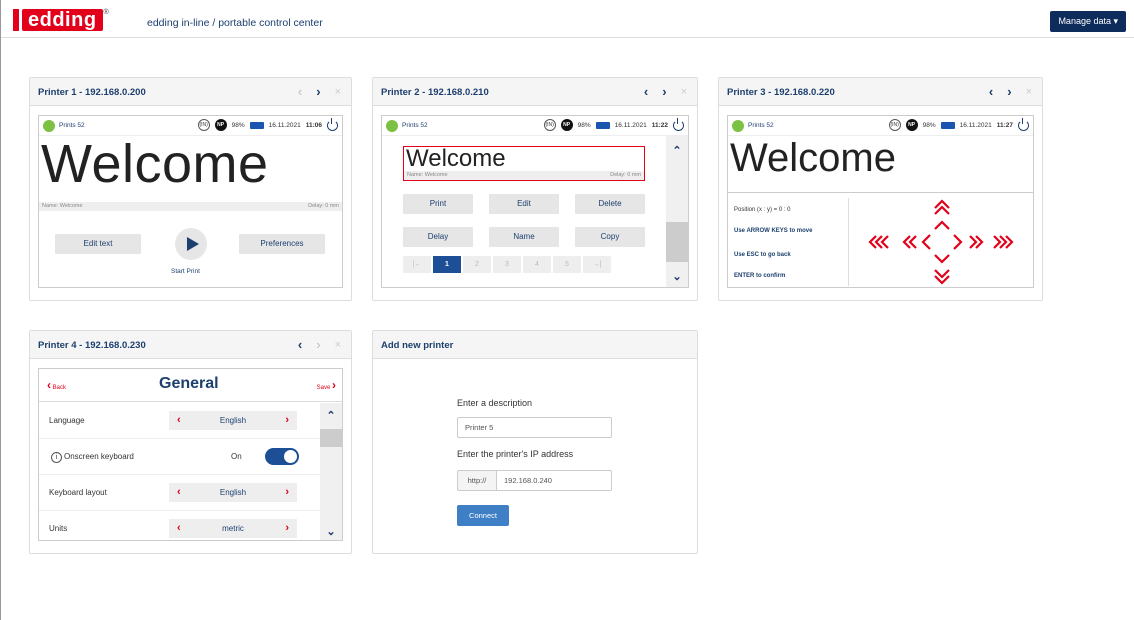 Image resolution: width=1134 pixels, height=620 pixels. I want to click on language-selector: ‹ English ›, so click(233, 420).